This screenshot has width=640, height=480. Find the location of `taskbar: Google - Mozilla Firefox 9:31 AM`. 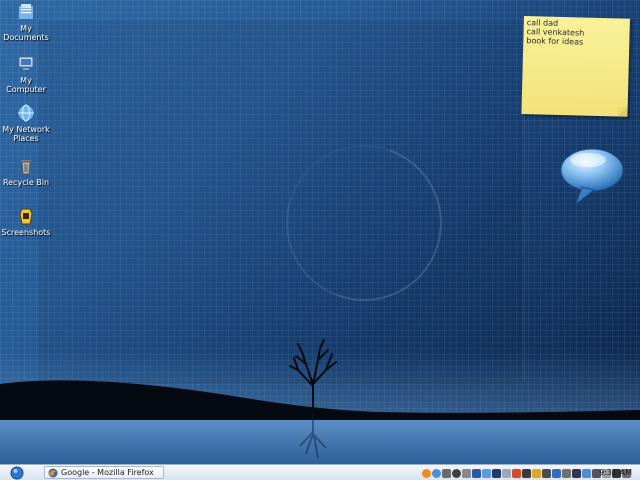

taskbar: Google - Mozilla Firefox 9:31 AM is located at coordinates (320, 472).